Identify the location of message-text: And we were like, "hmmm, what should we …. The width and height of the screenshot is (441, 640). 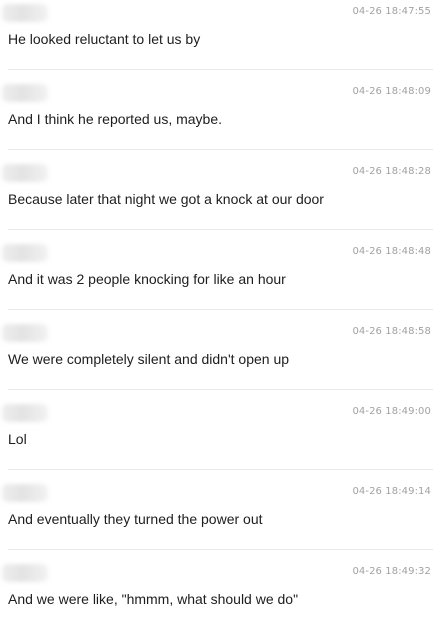
(153, 599).